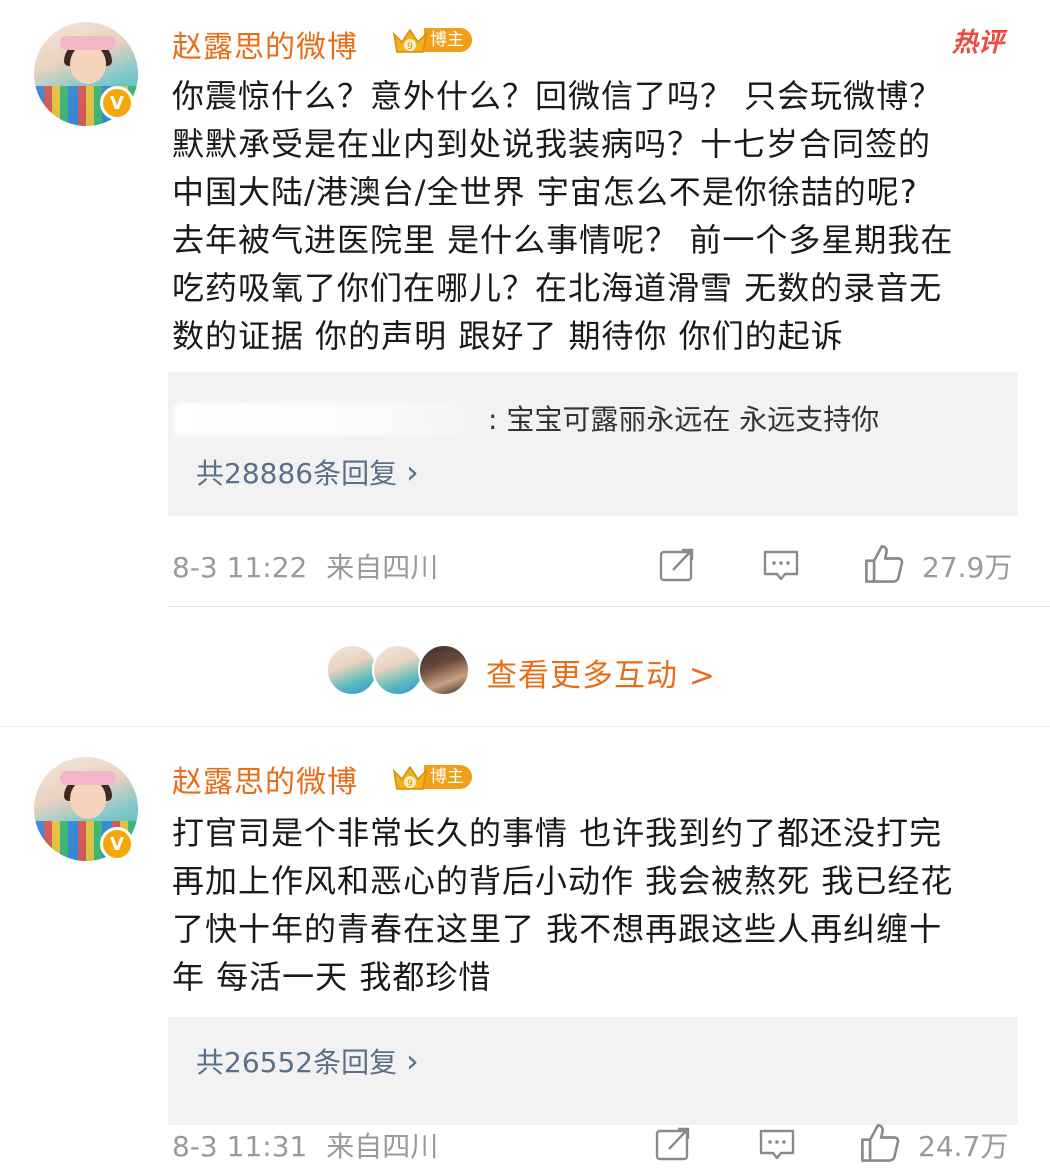 The height and width of the screenshot is (1168, 1050). Describe the element at coordinates (609, 606) in the screenshot. I see `divider` at that location.